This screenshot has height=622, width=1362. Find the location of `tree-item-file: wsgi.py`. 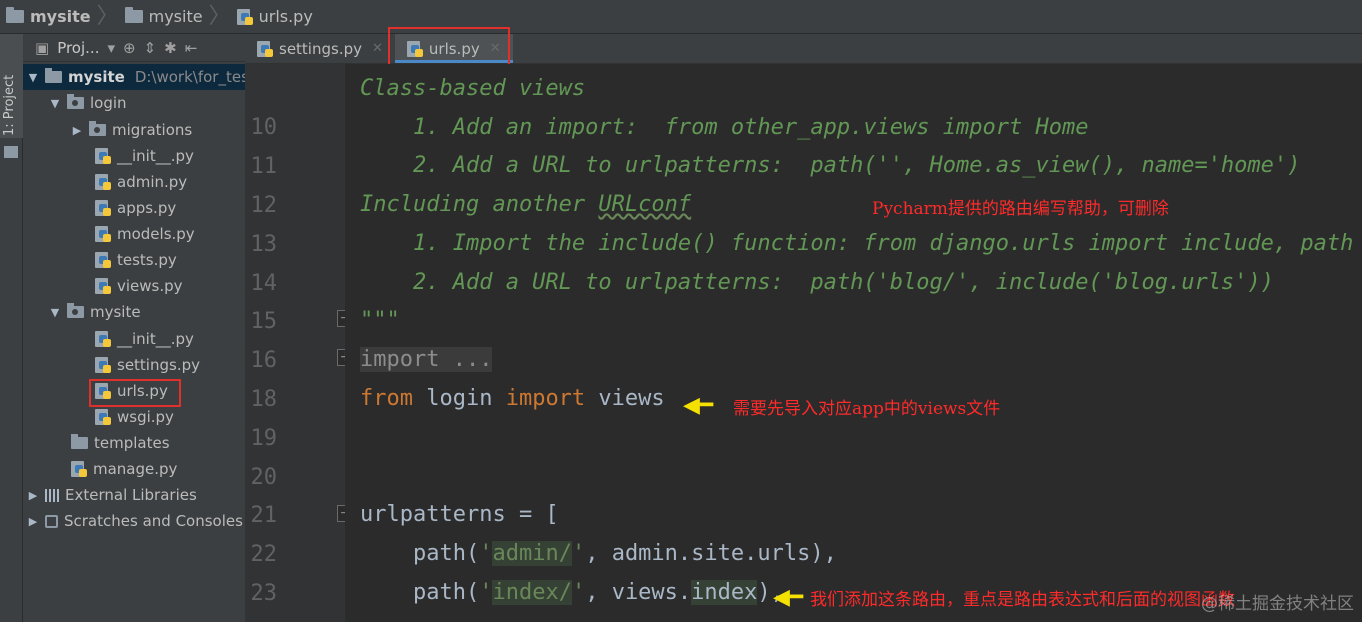

tree-item-file: wsgi.py is located at coordinates (134, 417).